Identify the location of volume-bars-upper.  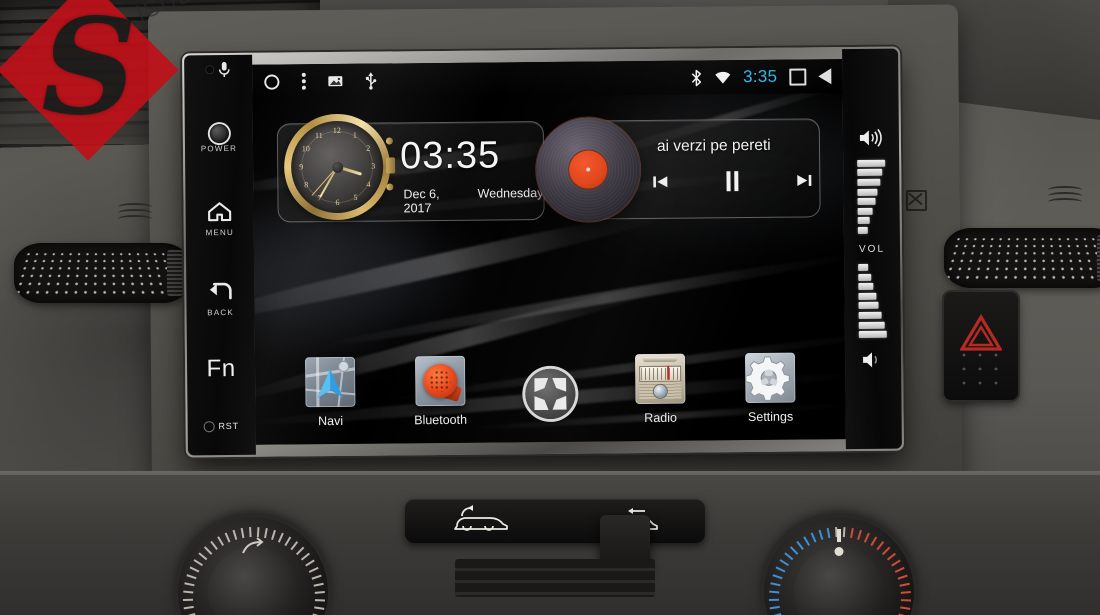
(871, 197).